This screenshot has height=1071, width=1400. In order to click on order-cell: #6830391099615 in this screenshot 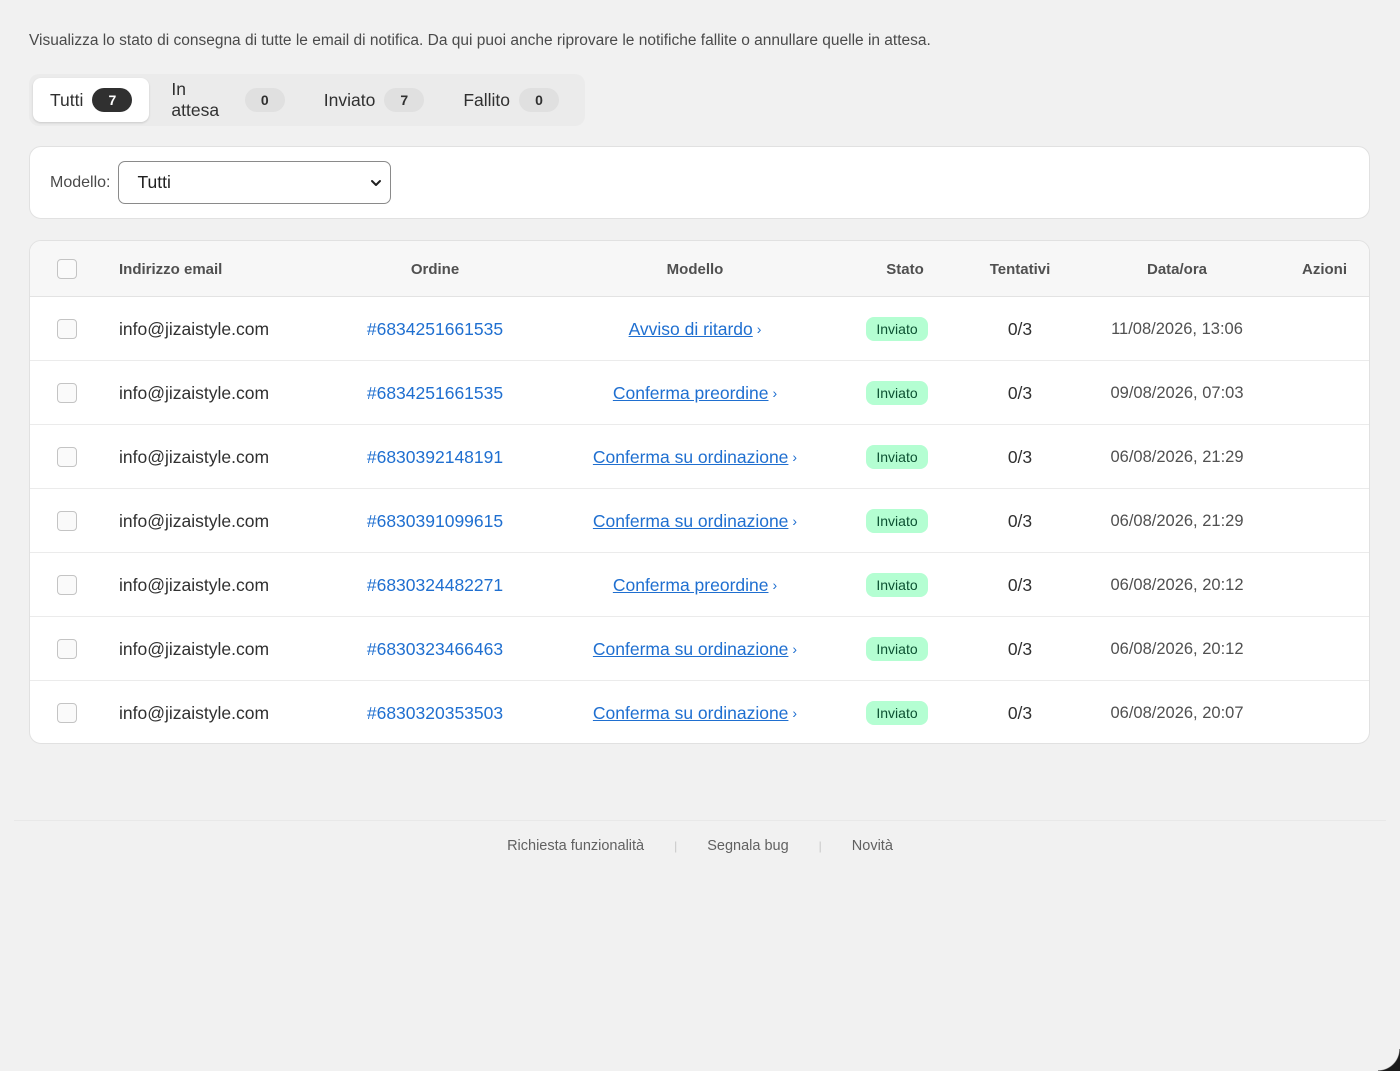, I will do `click(435, 521)`.